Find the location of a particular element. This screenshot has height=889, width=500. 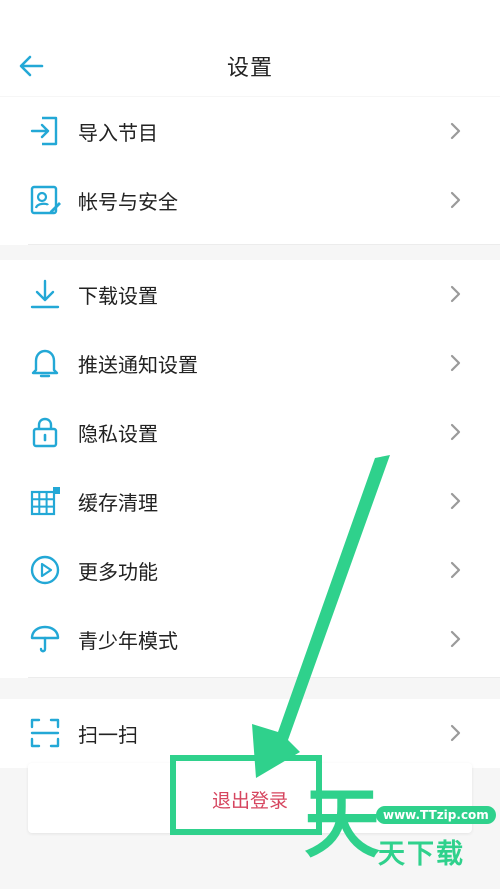

scan-icon is located at coordinates (45, 733).